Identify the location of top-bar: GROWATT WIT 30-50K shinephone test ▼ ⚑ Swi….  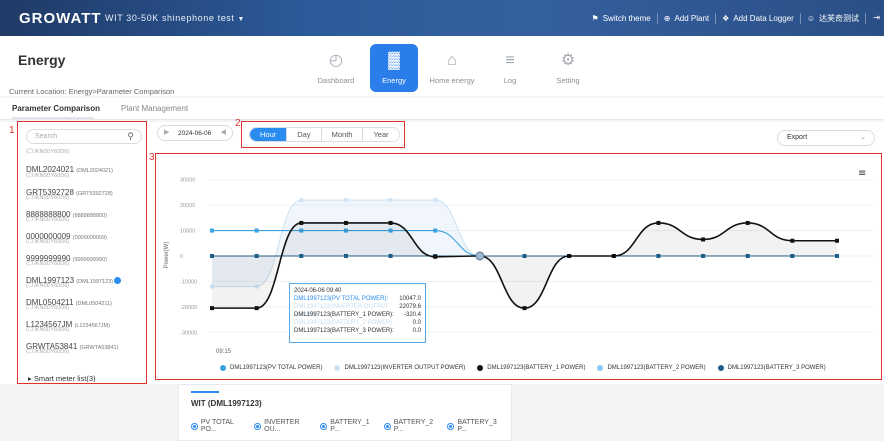
(442, 18).